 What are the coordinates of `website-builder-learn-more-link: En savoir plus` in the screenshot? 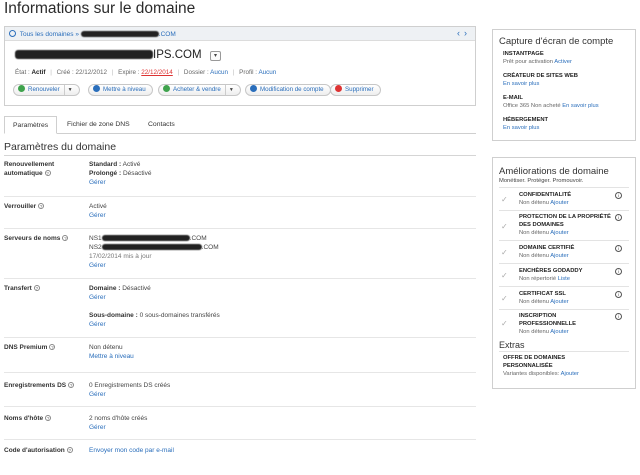 It's located at (521, 84).